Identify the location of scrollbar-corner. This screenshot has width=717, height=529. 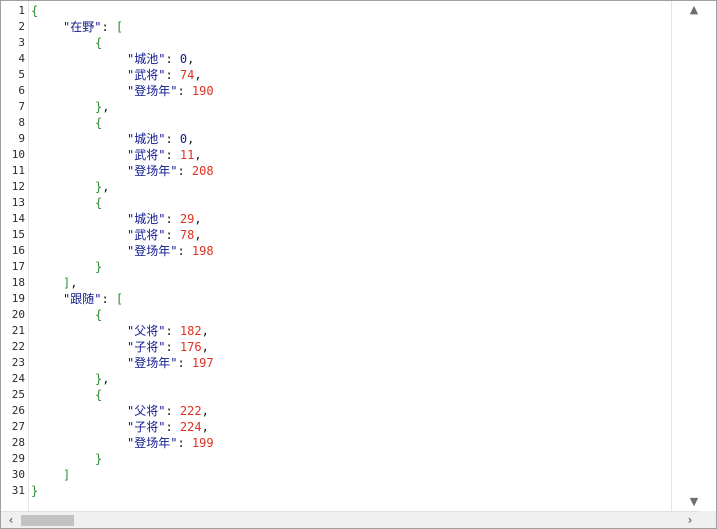
(707, 519).